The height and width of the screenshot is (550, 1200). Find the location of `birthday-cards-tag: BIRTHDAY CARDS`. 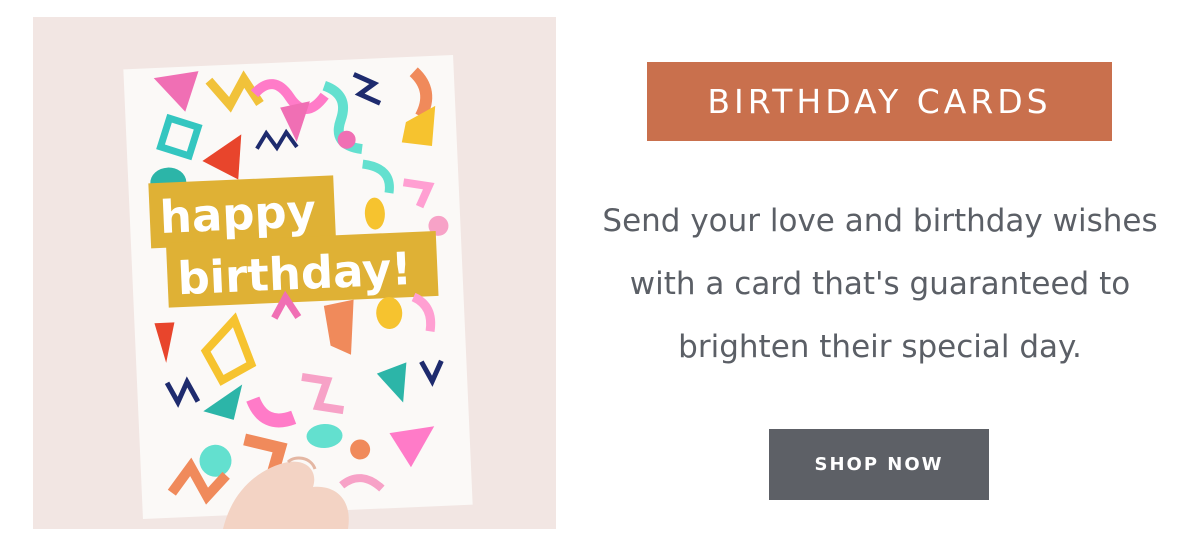

birthday-cards-tag: BIRTHDAY CARDS is located at coordinates (879, 101).